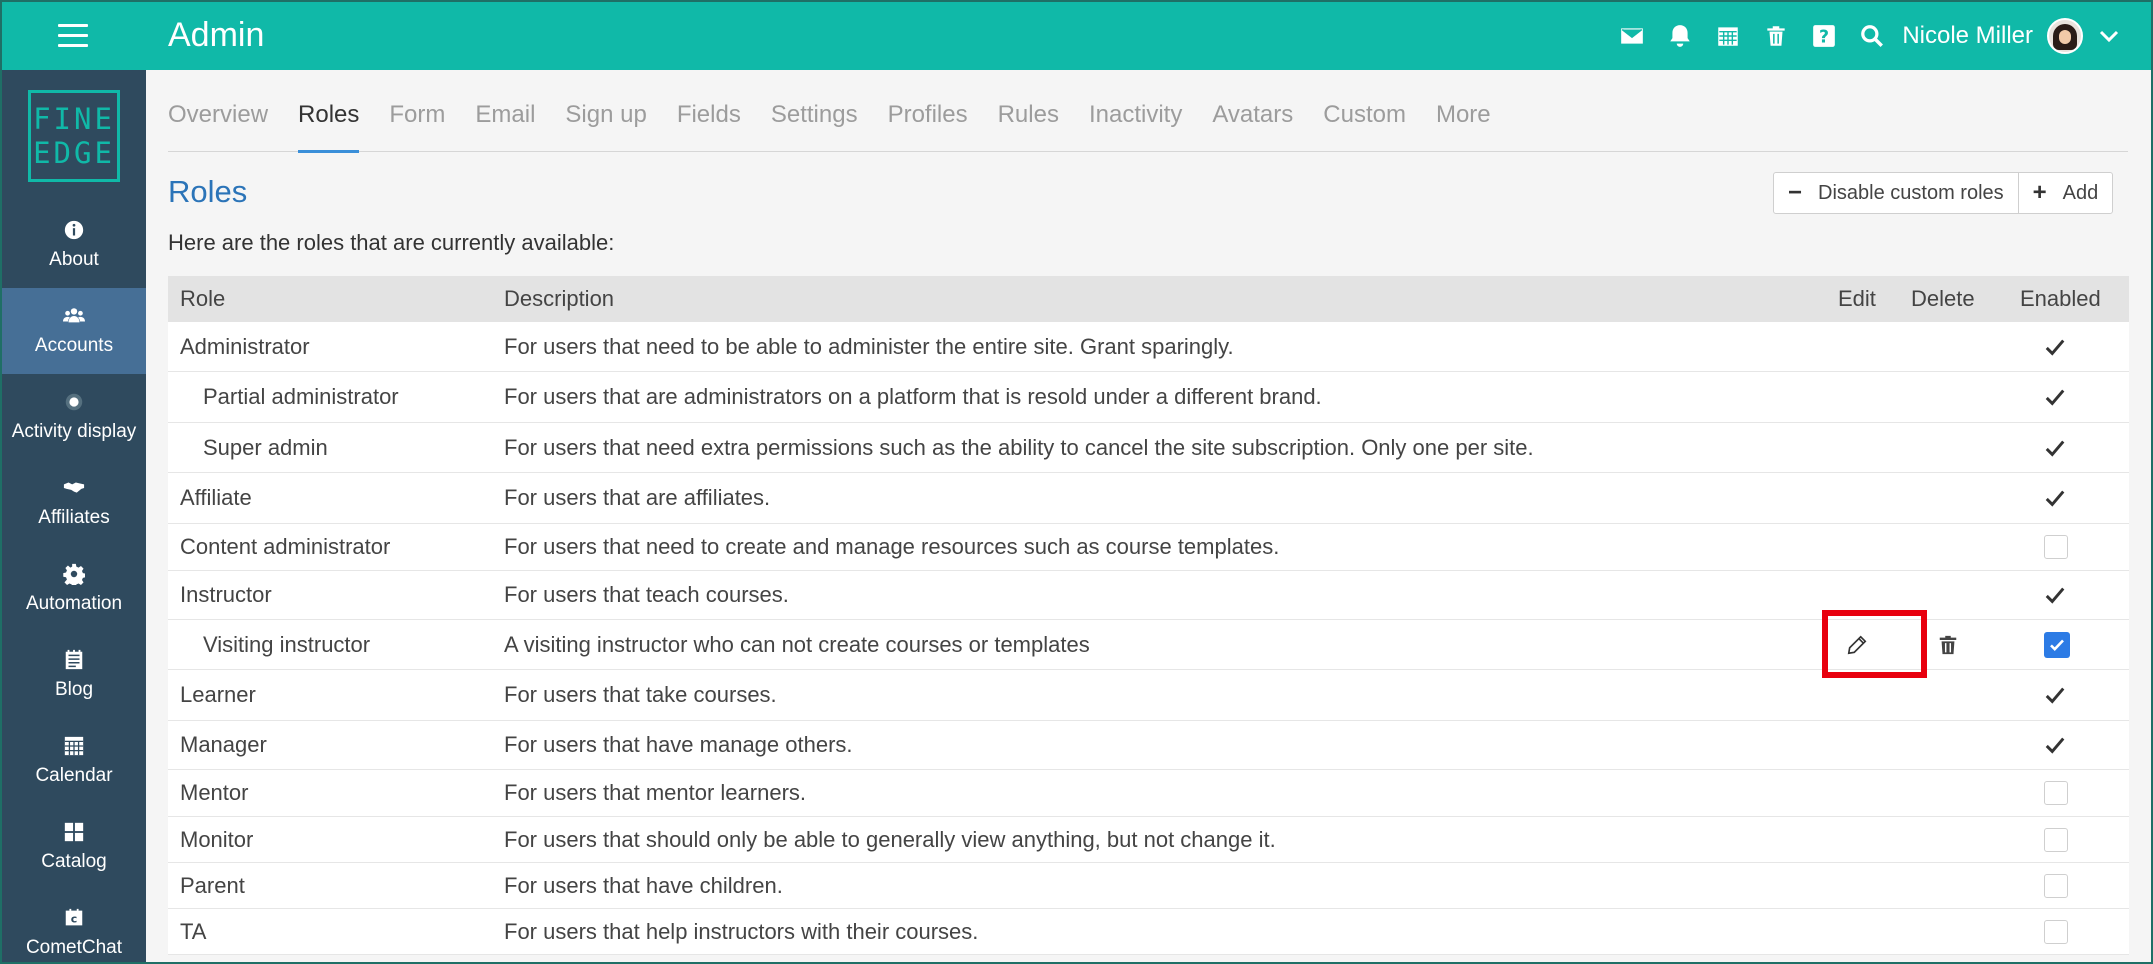  Describe the element at coordinates (74, 919) in the screenshot. I see `svg-text: c` at that location.